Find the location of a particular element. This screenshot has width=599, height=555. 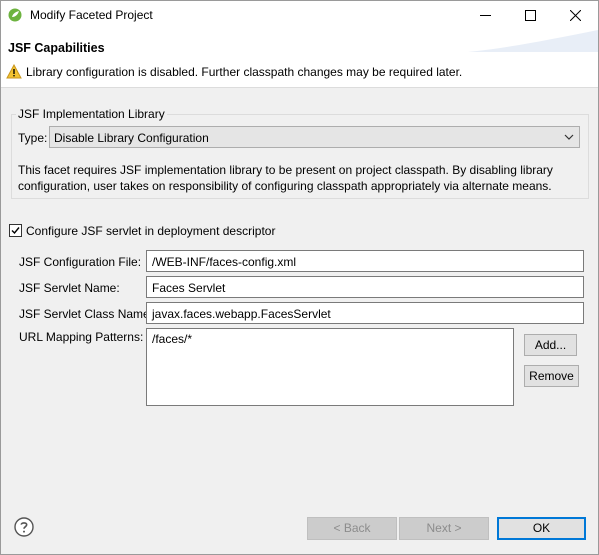

close-icon is located at coordinates (575, 15).